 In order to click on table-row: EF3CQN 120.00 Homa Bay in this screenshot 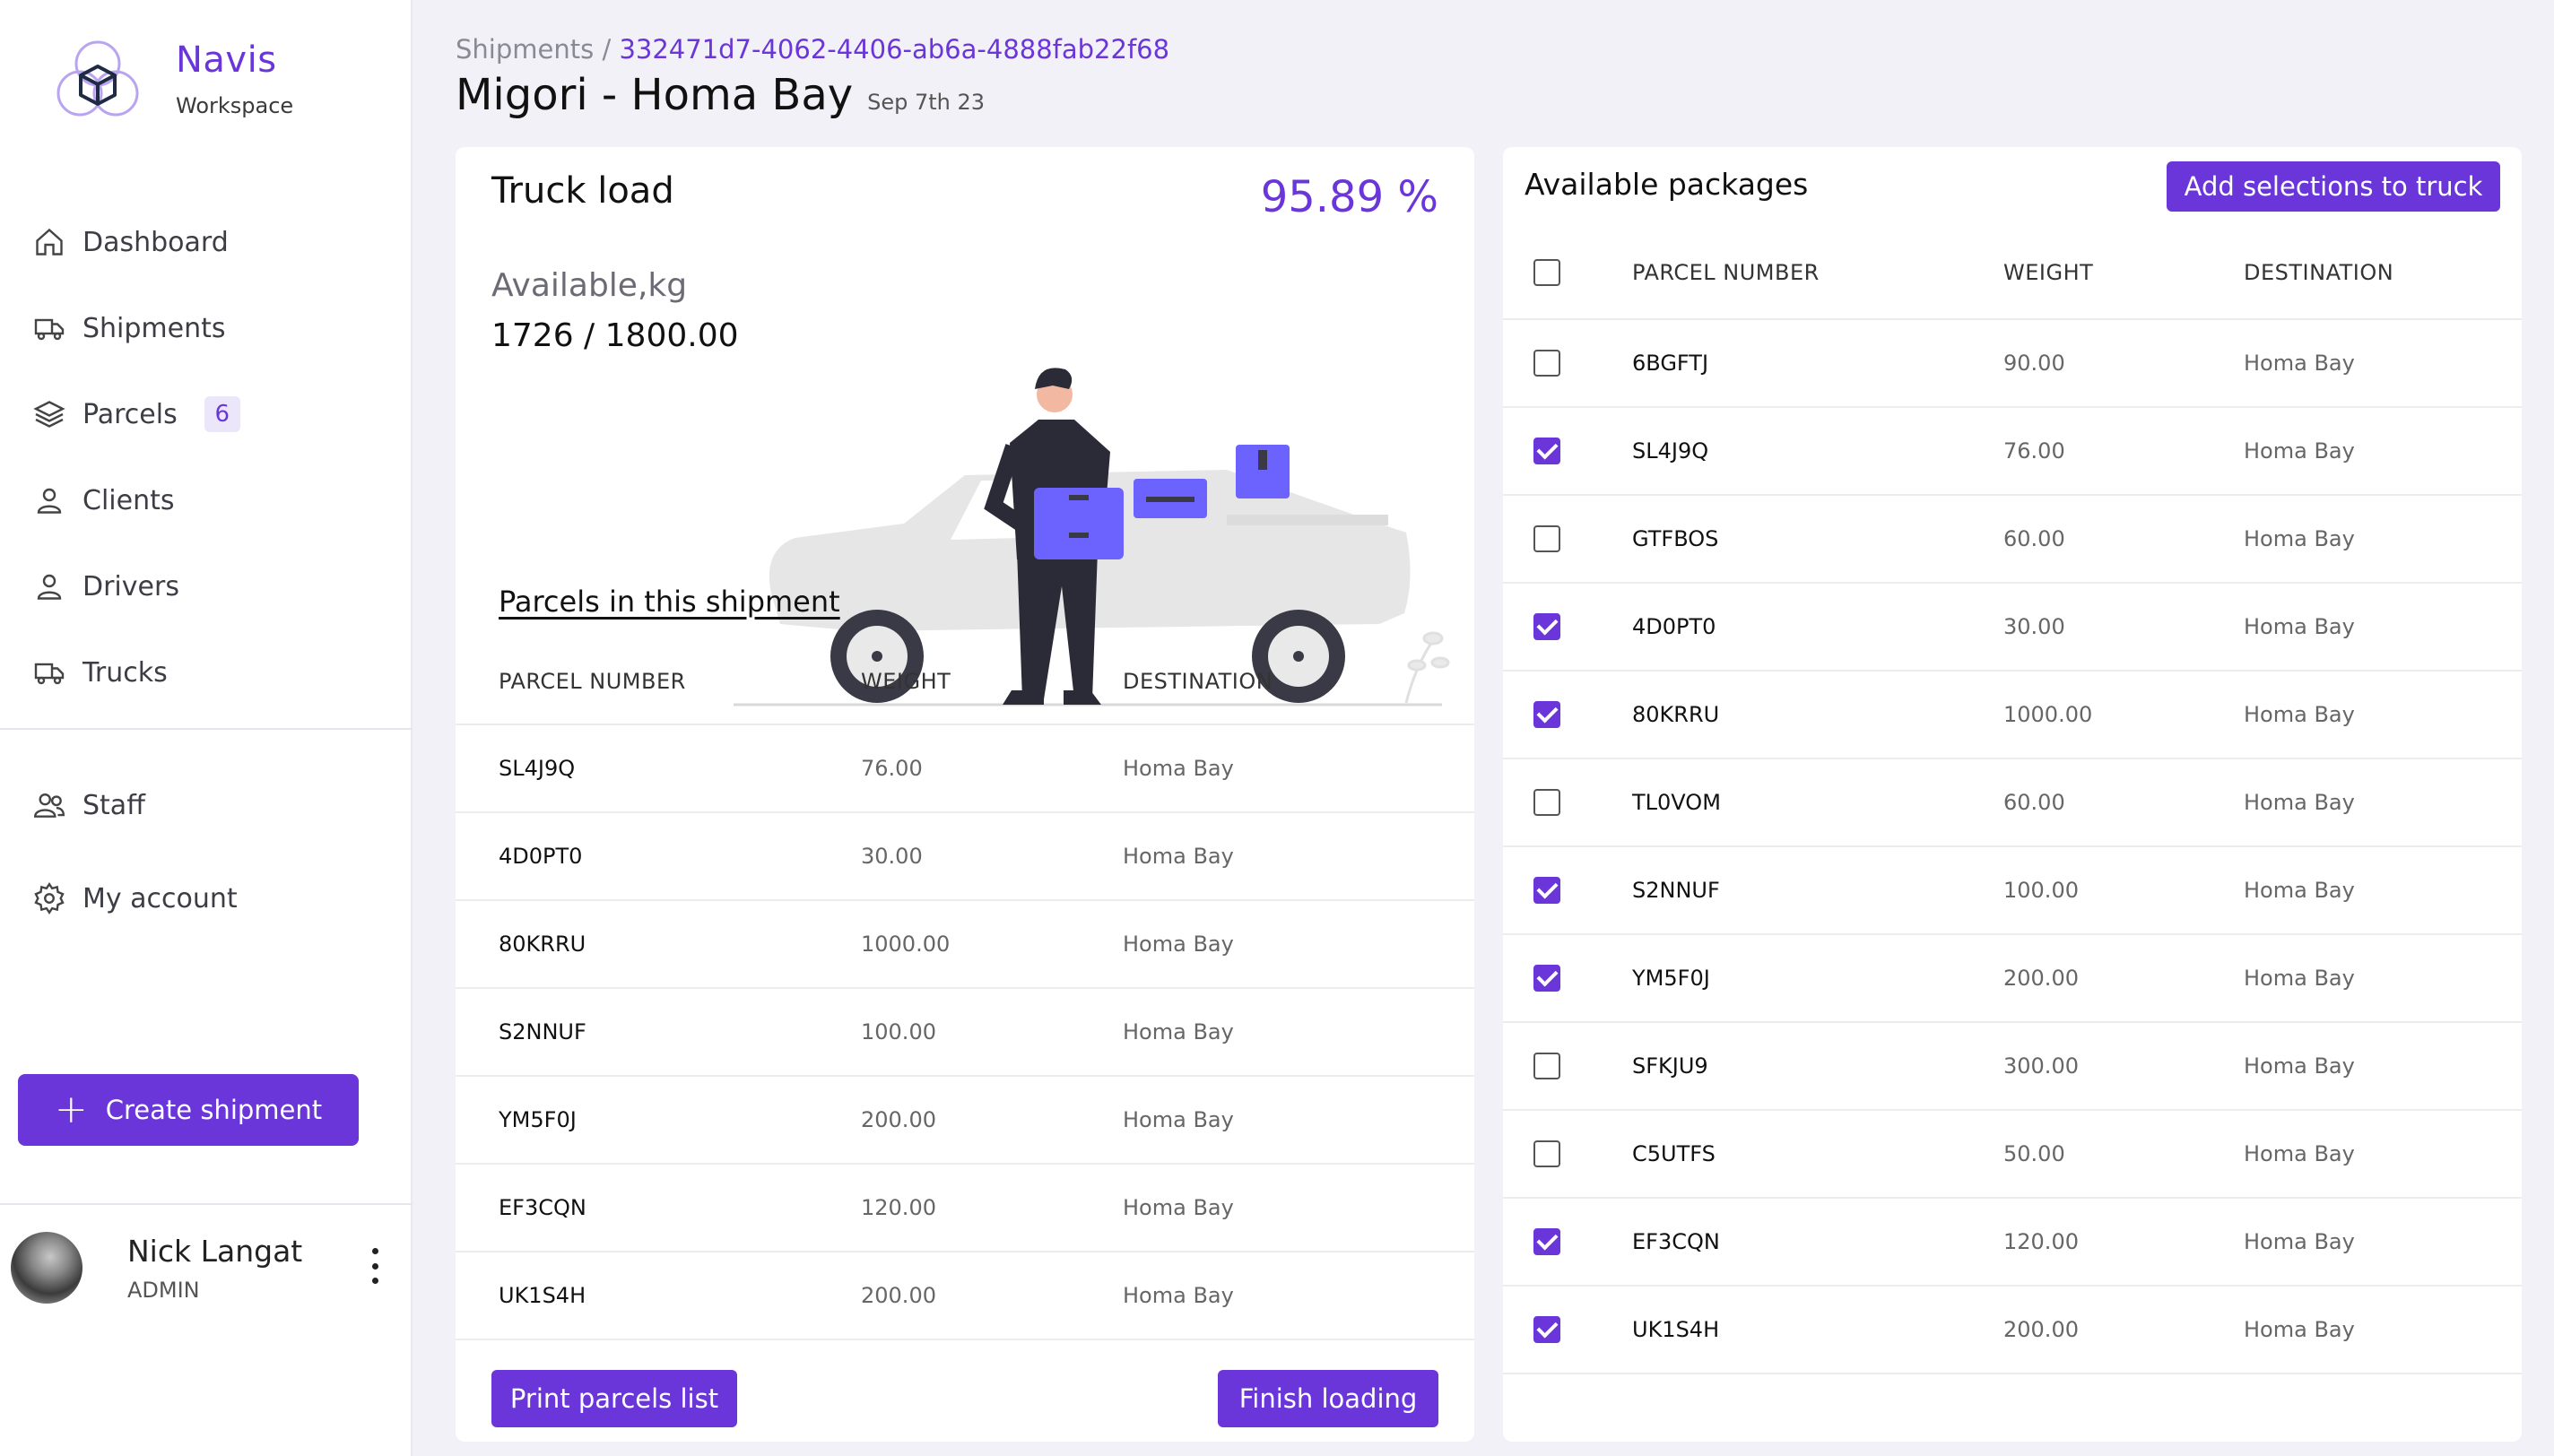, I will do `click(2012, 1243)`.